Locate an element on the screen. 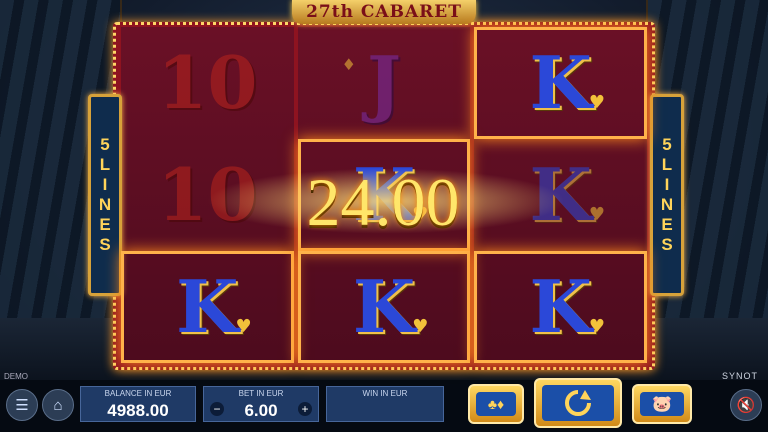 The height and width of the screenshot is (432, 768). diamond-icon: ♦ is located at coordinates (349, 64).